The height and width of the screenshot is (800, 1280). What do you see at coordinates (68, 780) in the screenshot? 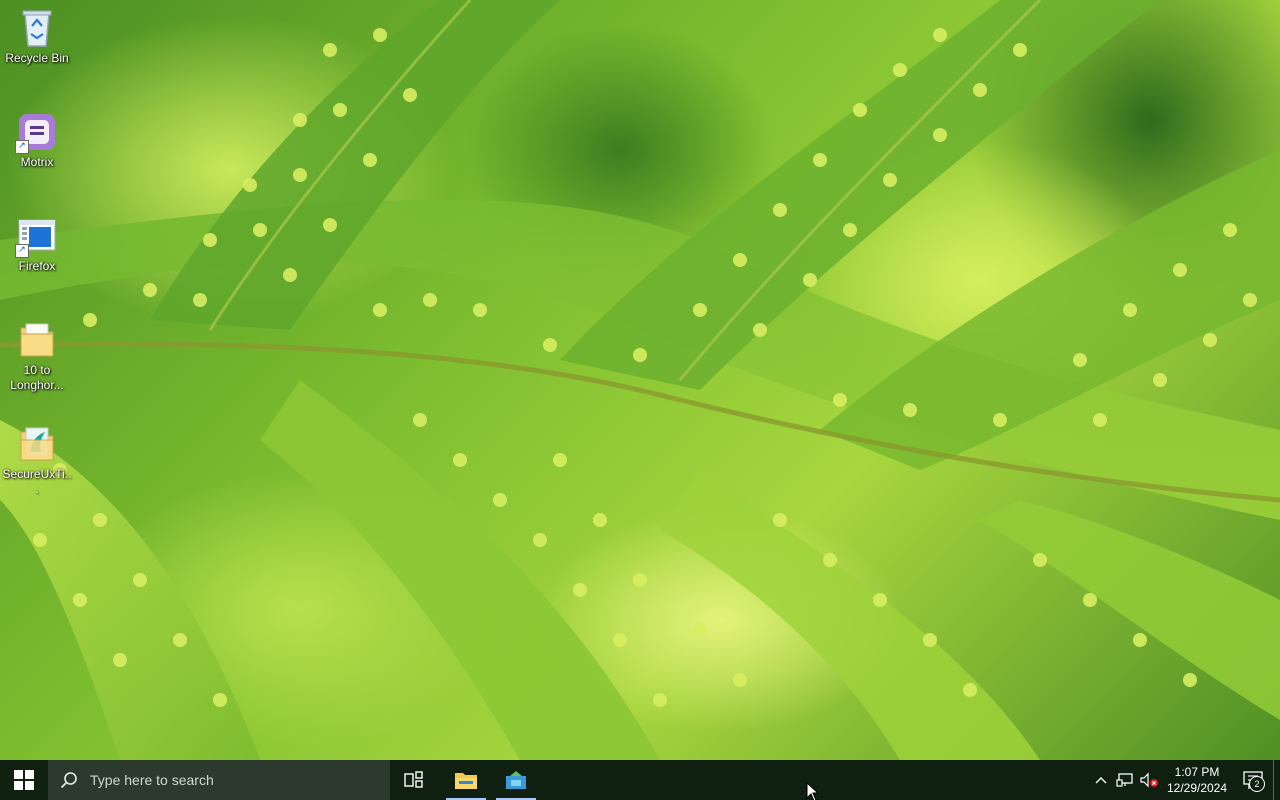
I see `search-icon` at bounding box center [68, 780].